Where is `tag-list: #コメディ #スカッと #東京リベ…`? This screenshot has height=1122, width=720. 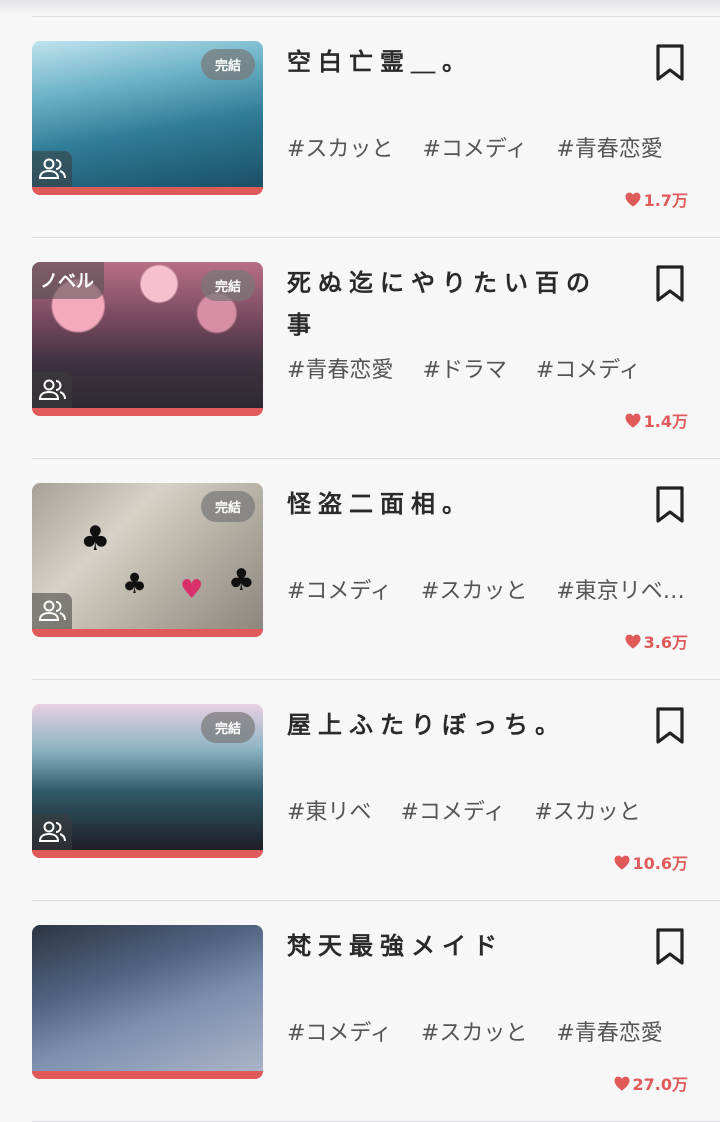
tag-list: #コメディ #スカッと #東京リベ… is located at coordinates (489, 589).